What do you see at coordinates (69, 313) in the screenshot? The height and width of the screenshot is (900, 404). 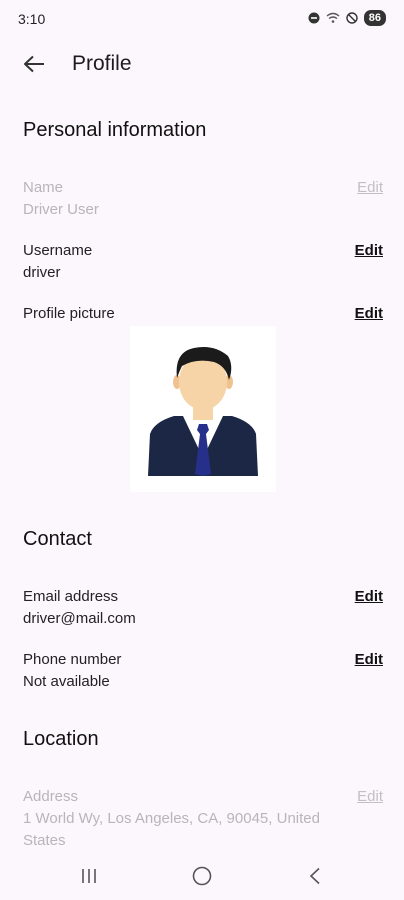 I see `profile-picture-label: Profile picture` at bounding box center [69, 313].